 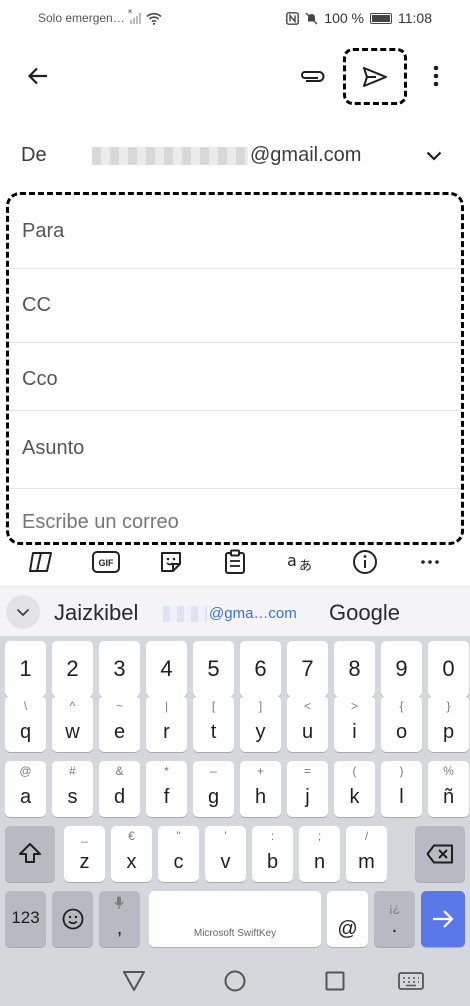 What do you see at coordinates (25, 919) in the screenshot?
I see `numbers-key: 123` at bounding box center [25, 919].